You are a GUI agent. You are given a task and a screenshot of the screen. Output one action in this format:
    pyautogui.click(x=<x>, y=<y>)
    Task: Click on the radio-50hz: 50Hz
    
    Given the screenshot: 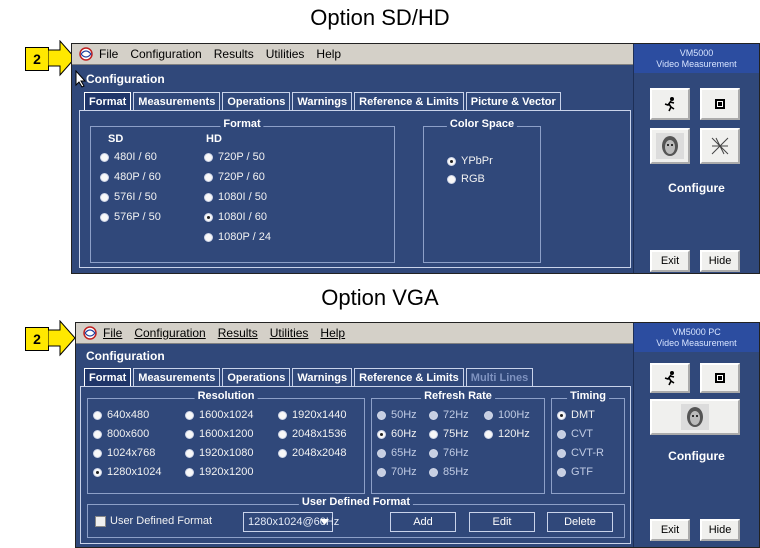 What is the action you would take?
    pyautogui.click(x=397, y=415)
    